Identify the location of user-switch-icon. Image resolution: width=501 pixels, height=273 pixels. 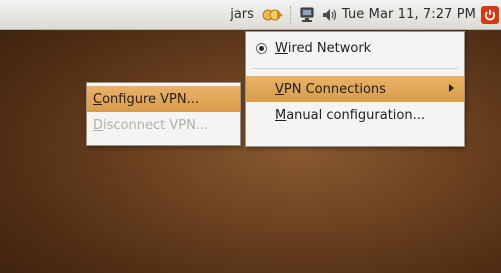
(273, 15).